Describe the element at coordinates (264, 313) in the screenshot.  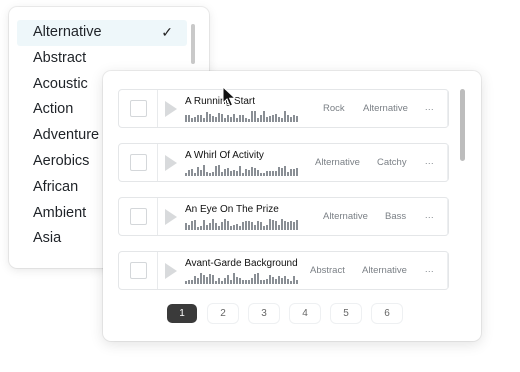
I see `page-button: 3` at that location.